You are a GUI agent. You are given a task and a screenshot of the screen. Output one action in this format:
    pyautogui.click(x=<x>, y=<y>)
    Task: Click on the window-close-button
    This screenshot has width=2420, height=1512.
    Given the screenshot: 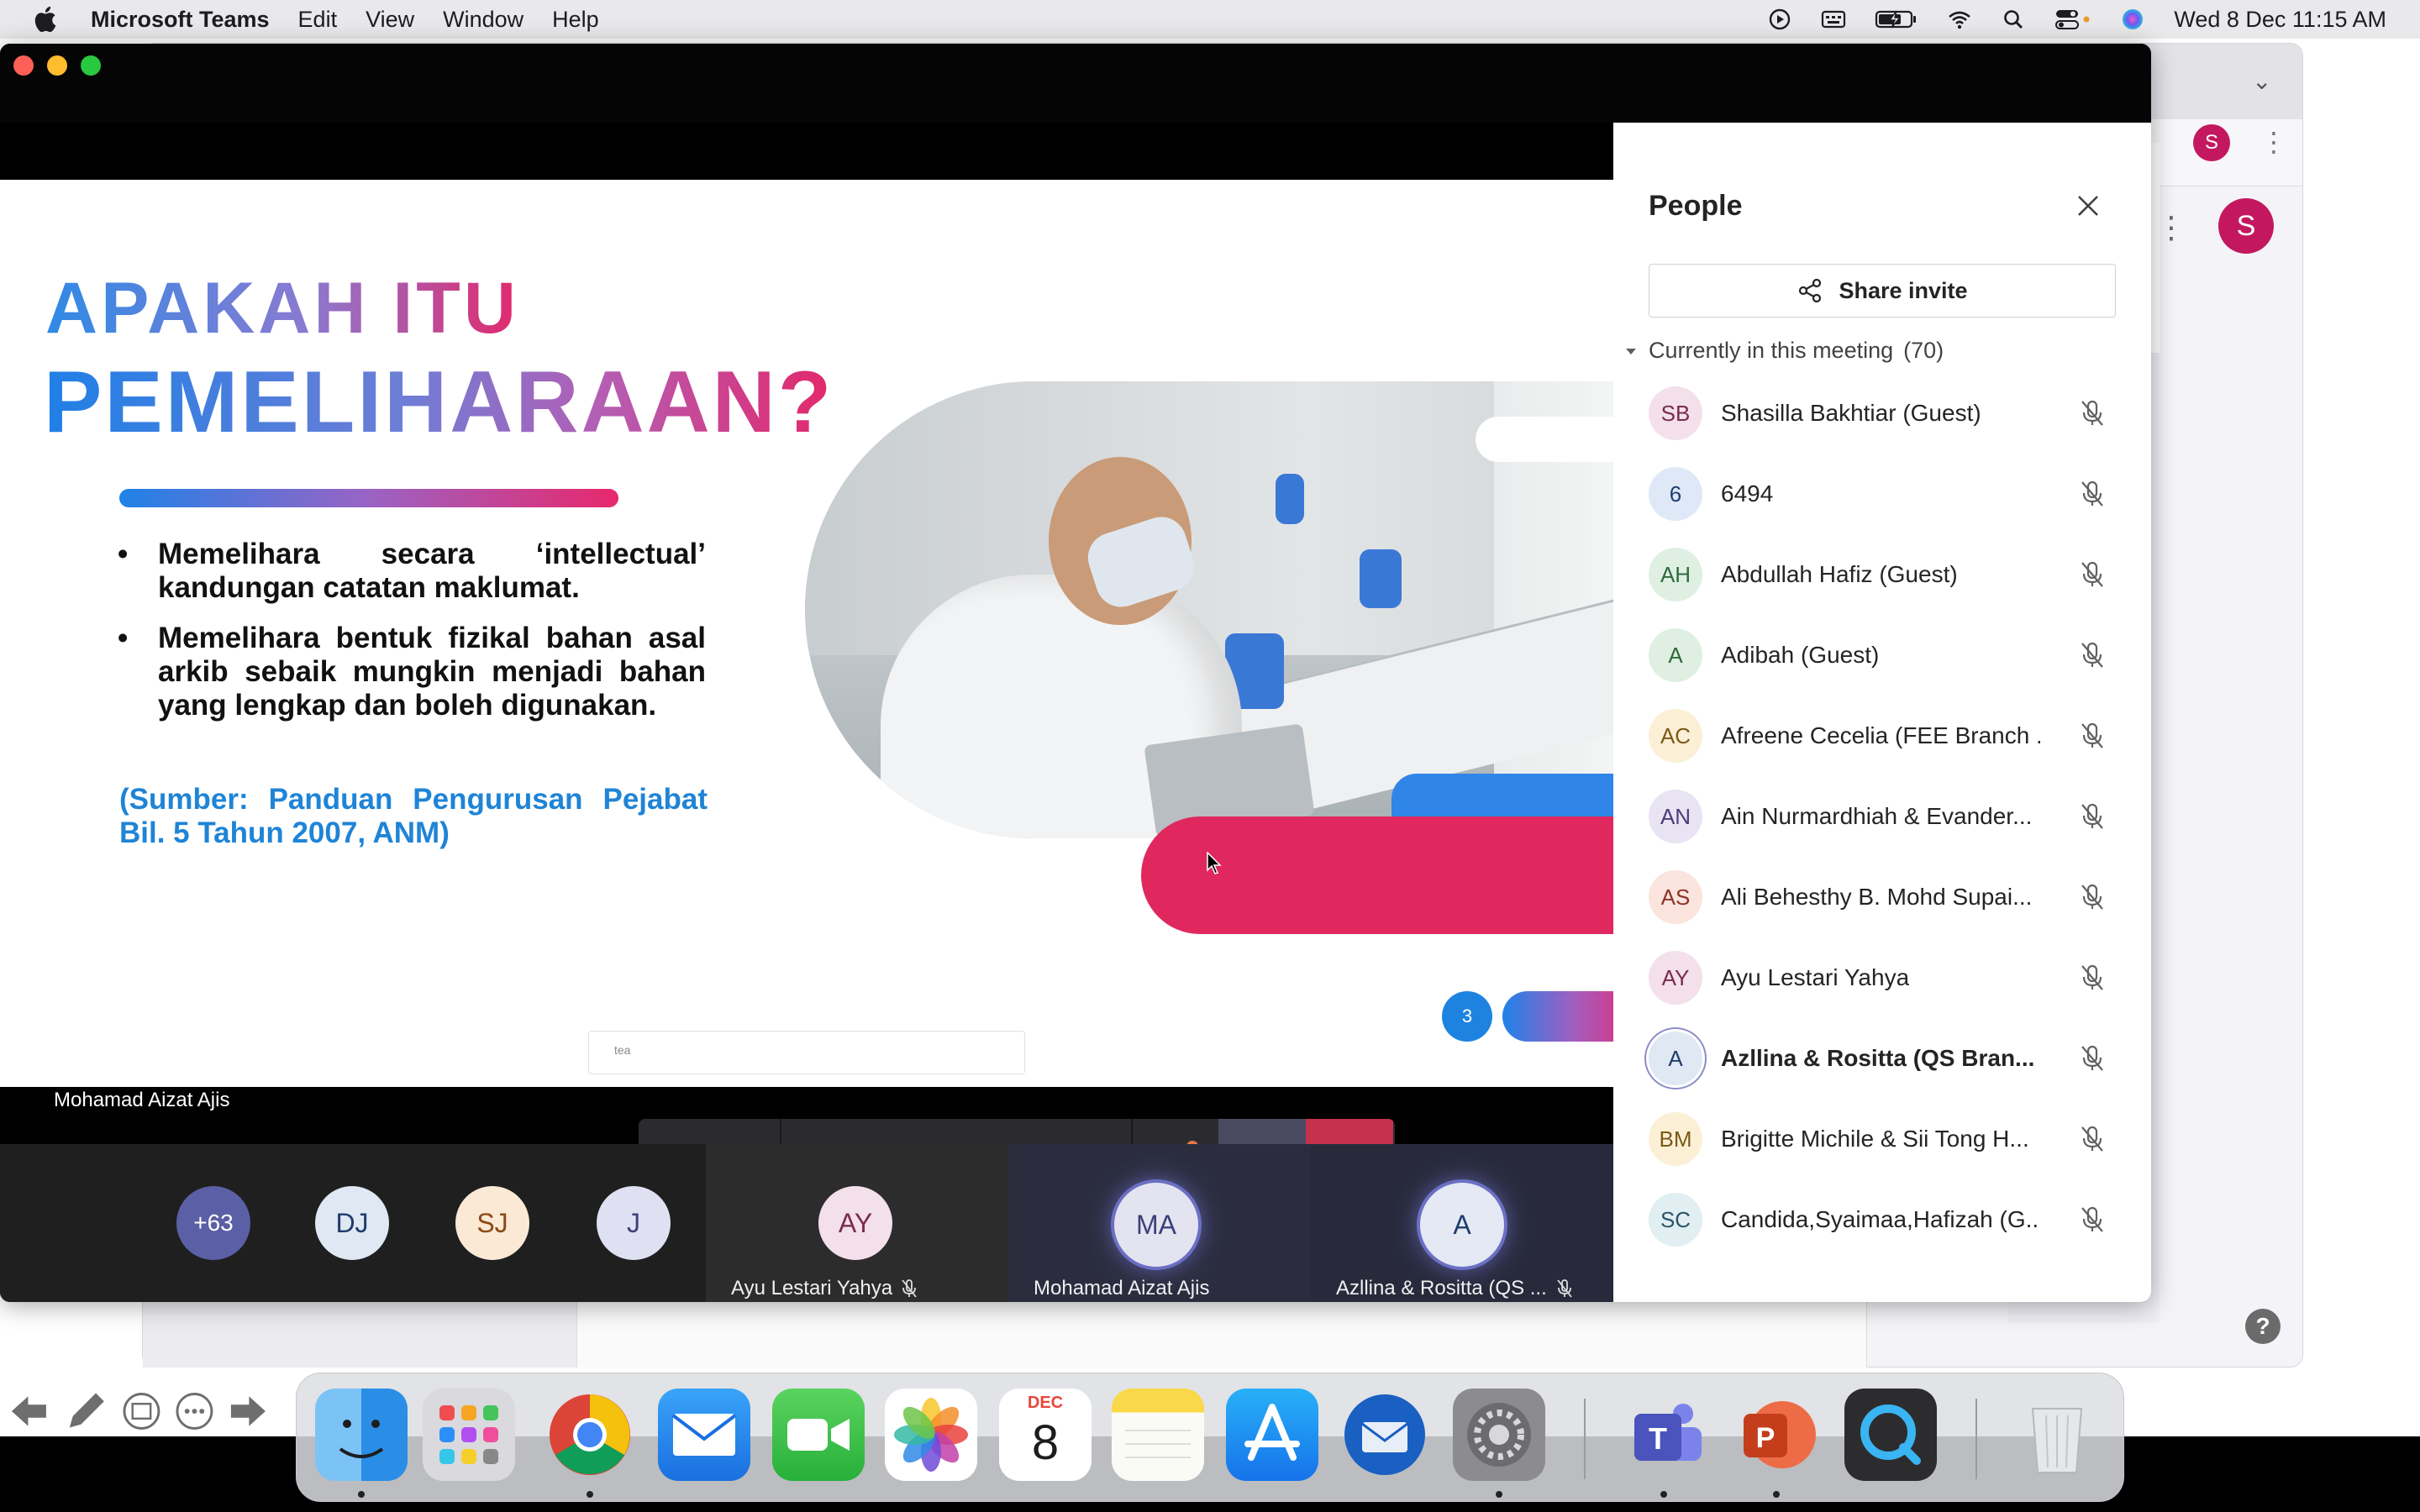 What is the action you would take?
    pyautogui.click(x=23, y=65)
    